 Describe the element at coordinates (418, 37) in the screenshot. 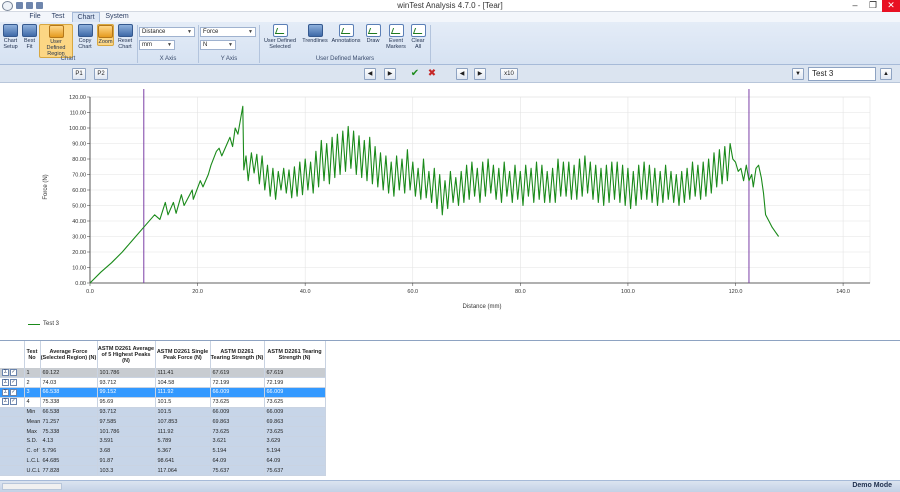

I see `clear-all-button: Clear All` at that location.